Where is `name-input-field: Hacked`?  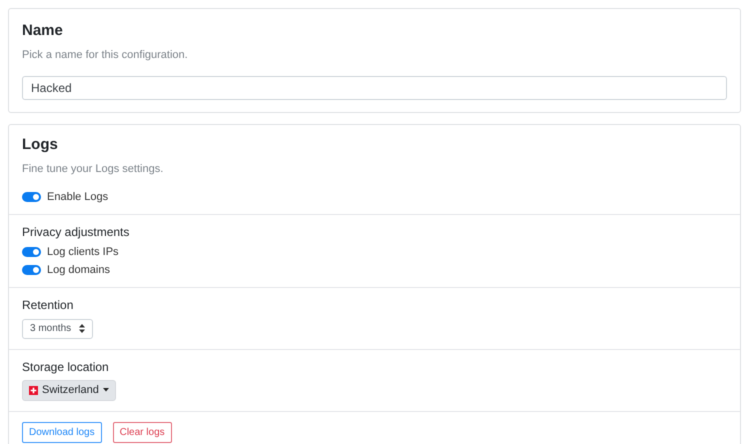 name-input-field: Hacked is located at coordinates (374, 88).